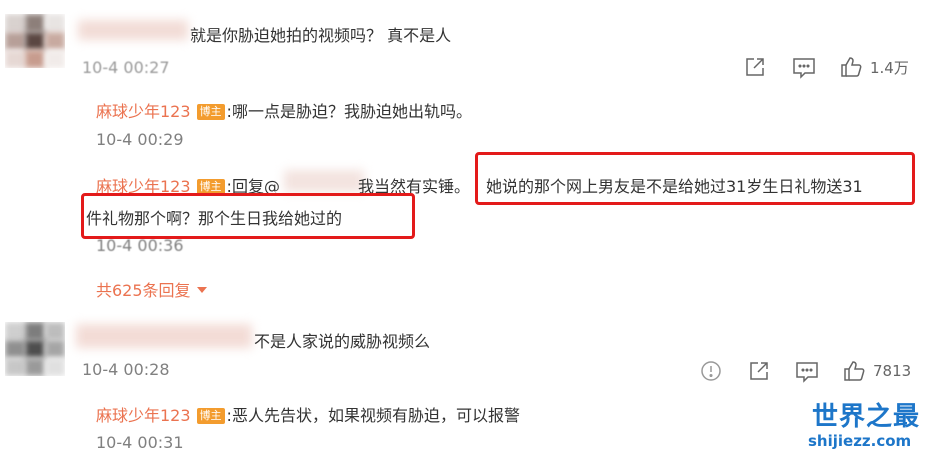 The width and height of the screenshot is (926, 457). What do you see at coordinates (889, 67) in the screenshot?
I see `like-count: 1.4万` at bounding box center [889, 67].